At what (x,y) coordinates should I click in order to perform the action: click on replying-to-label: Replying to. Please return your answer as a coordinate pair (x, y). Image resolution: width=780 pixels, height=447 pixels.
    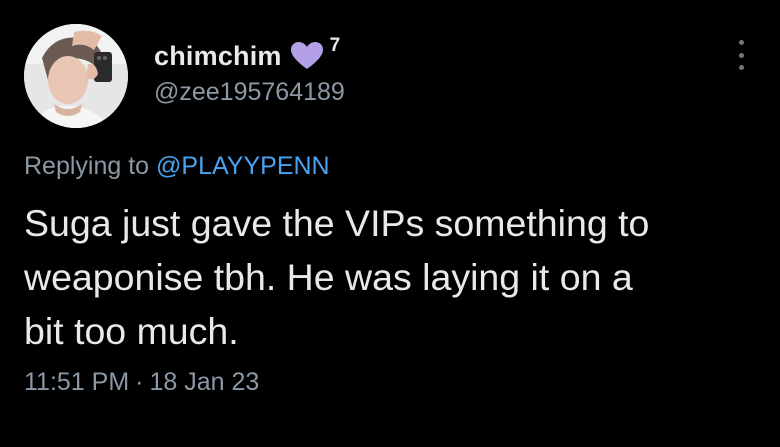
    Looking at the image, I should click on (90, 166).